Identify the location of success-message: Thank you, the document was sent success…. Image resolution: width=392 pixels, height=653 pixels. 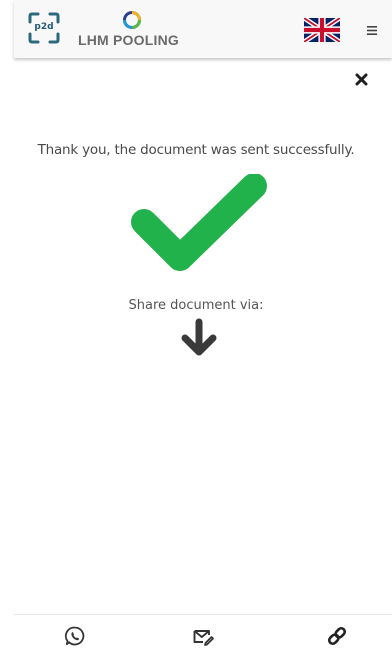
(196, 150).